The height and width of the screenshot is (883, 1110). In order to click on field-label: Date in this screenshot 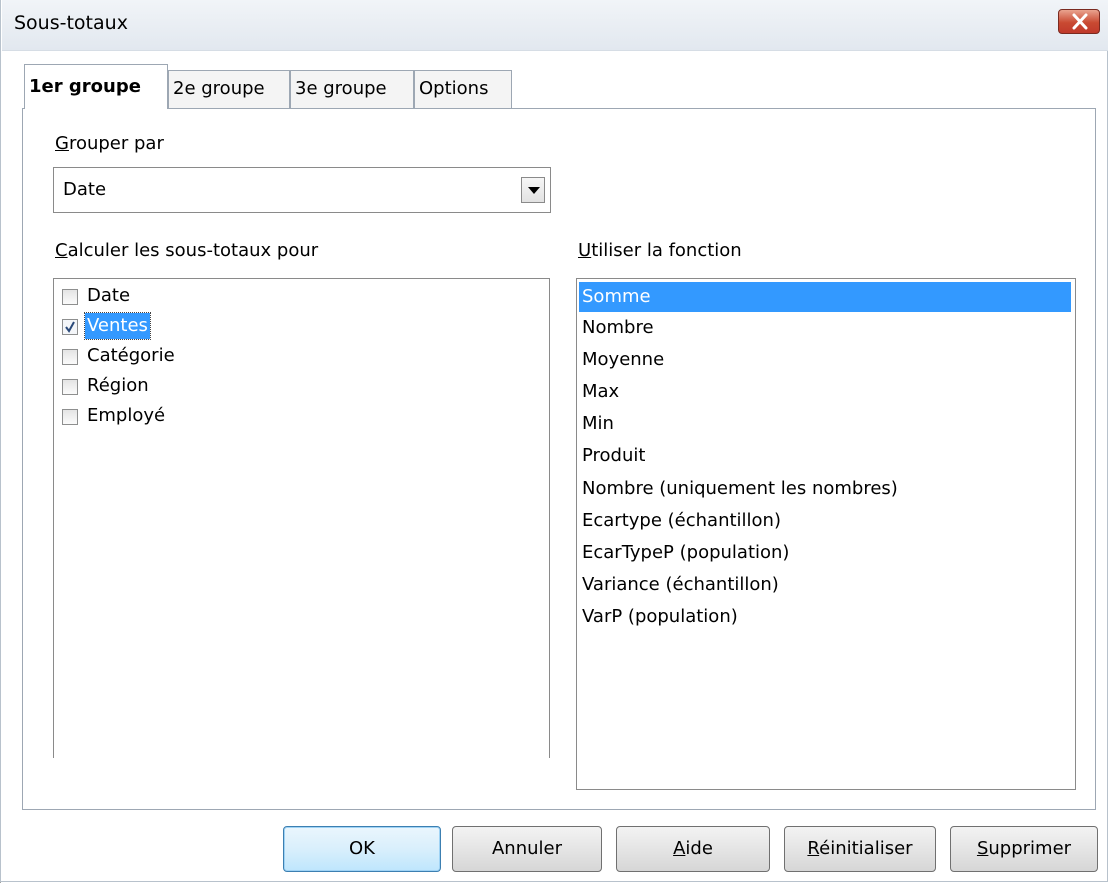, I will do `click(109, 295)`.